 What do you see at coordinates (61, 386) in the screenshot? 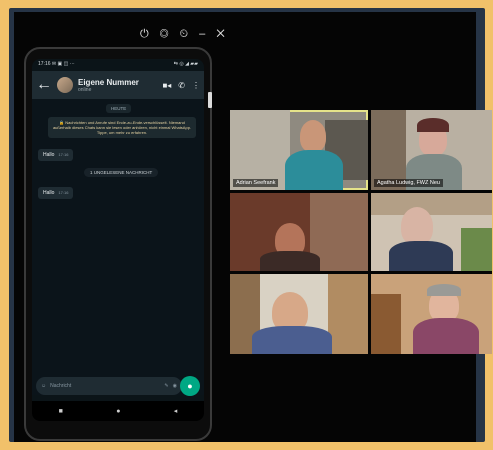
I see `input-placeholder: Nachricht` at bounding box center [61, 386].